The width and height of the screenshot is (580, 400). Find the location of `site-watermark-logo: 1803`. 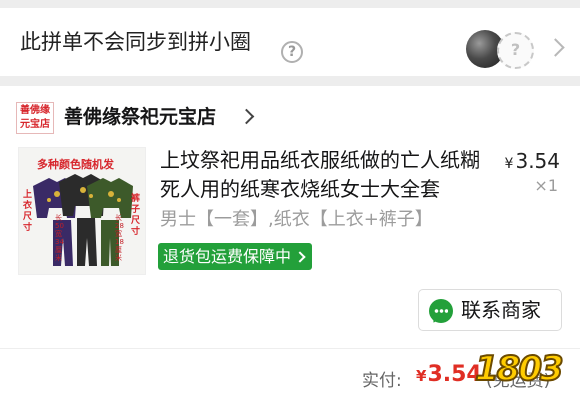

site-watermark-logo: 1803 is located at coordinates (519, 369).